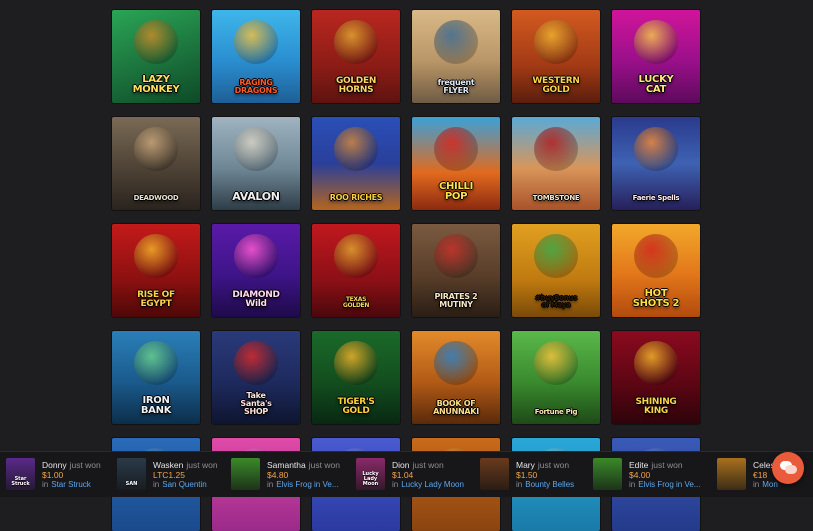  Describe the element at coordinates (639, 465) in the screenshot. I see `winner-name: Edite` at that location.